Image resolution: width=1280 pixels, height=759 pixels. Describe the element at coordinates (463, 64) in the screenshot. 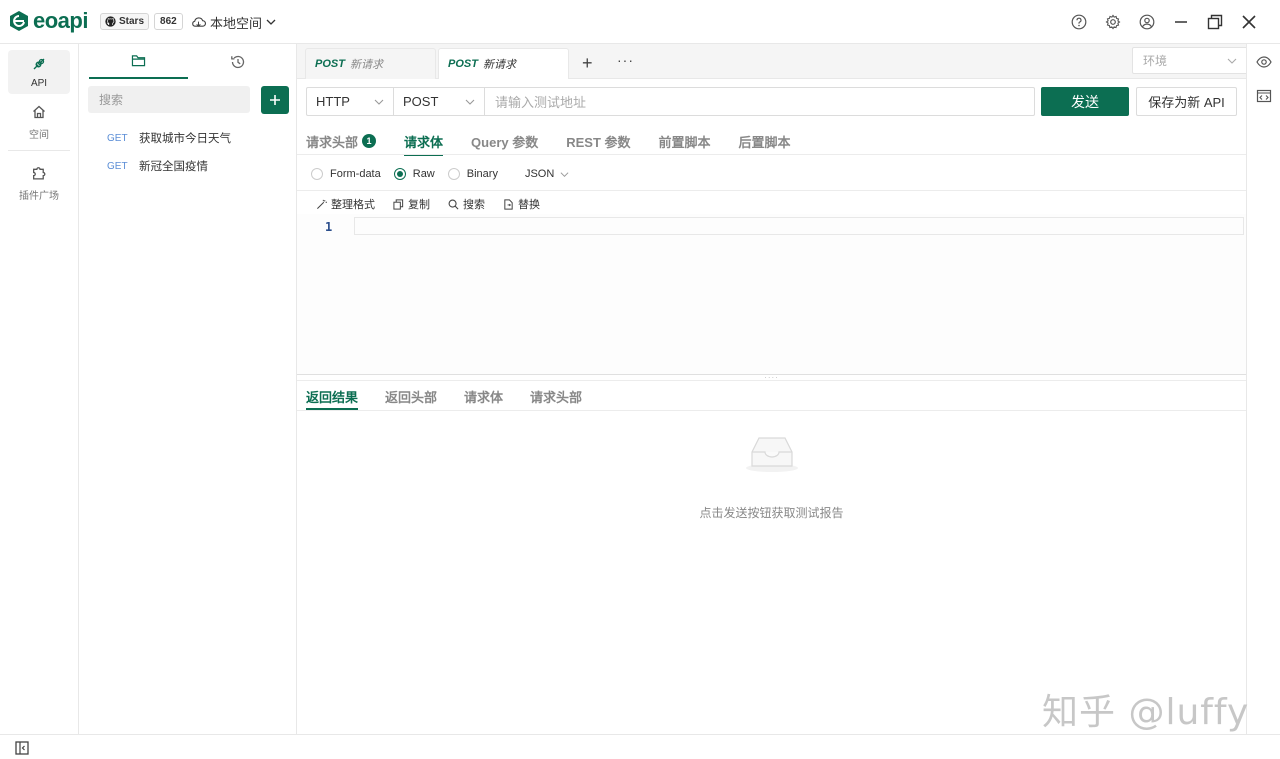

I see `request-tab-method: POST` at that location.